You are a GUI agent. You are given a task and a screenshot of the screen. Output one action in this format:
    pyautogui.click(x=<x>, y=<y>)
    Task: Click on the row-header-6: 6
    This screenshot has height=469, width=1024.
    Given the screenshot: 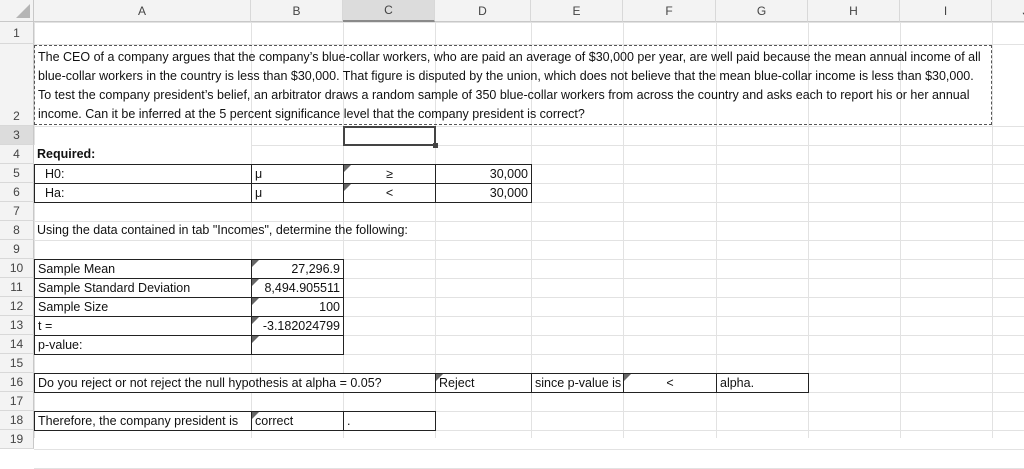 What is the action you would take?
    pyautogui.click(x=17, y=192)
    